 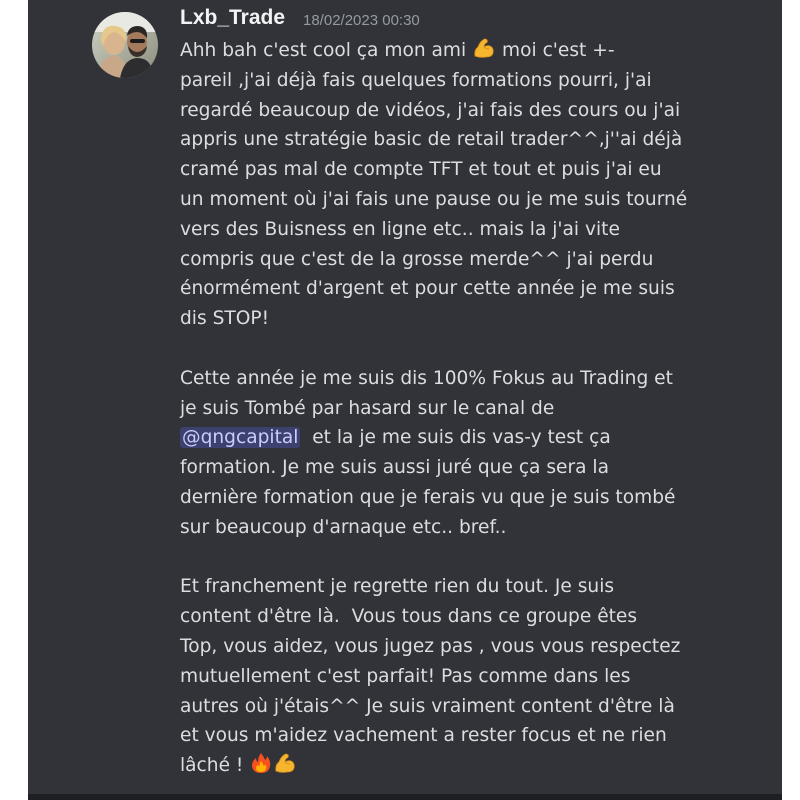 I want to click on message-text: Ahh bah c'est cool ça mon ami, so click(x=326, y=50).